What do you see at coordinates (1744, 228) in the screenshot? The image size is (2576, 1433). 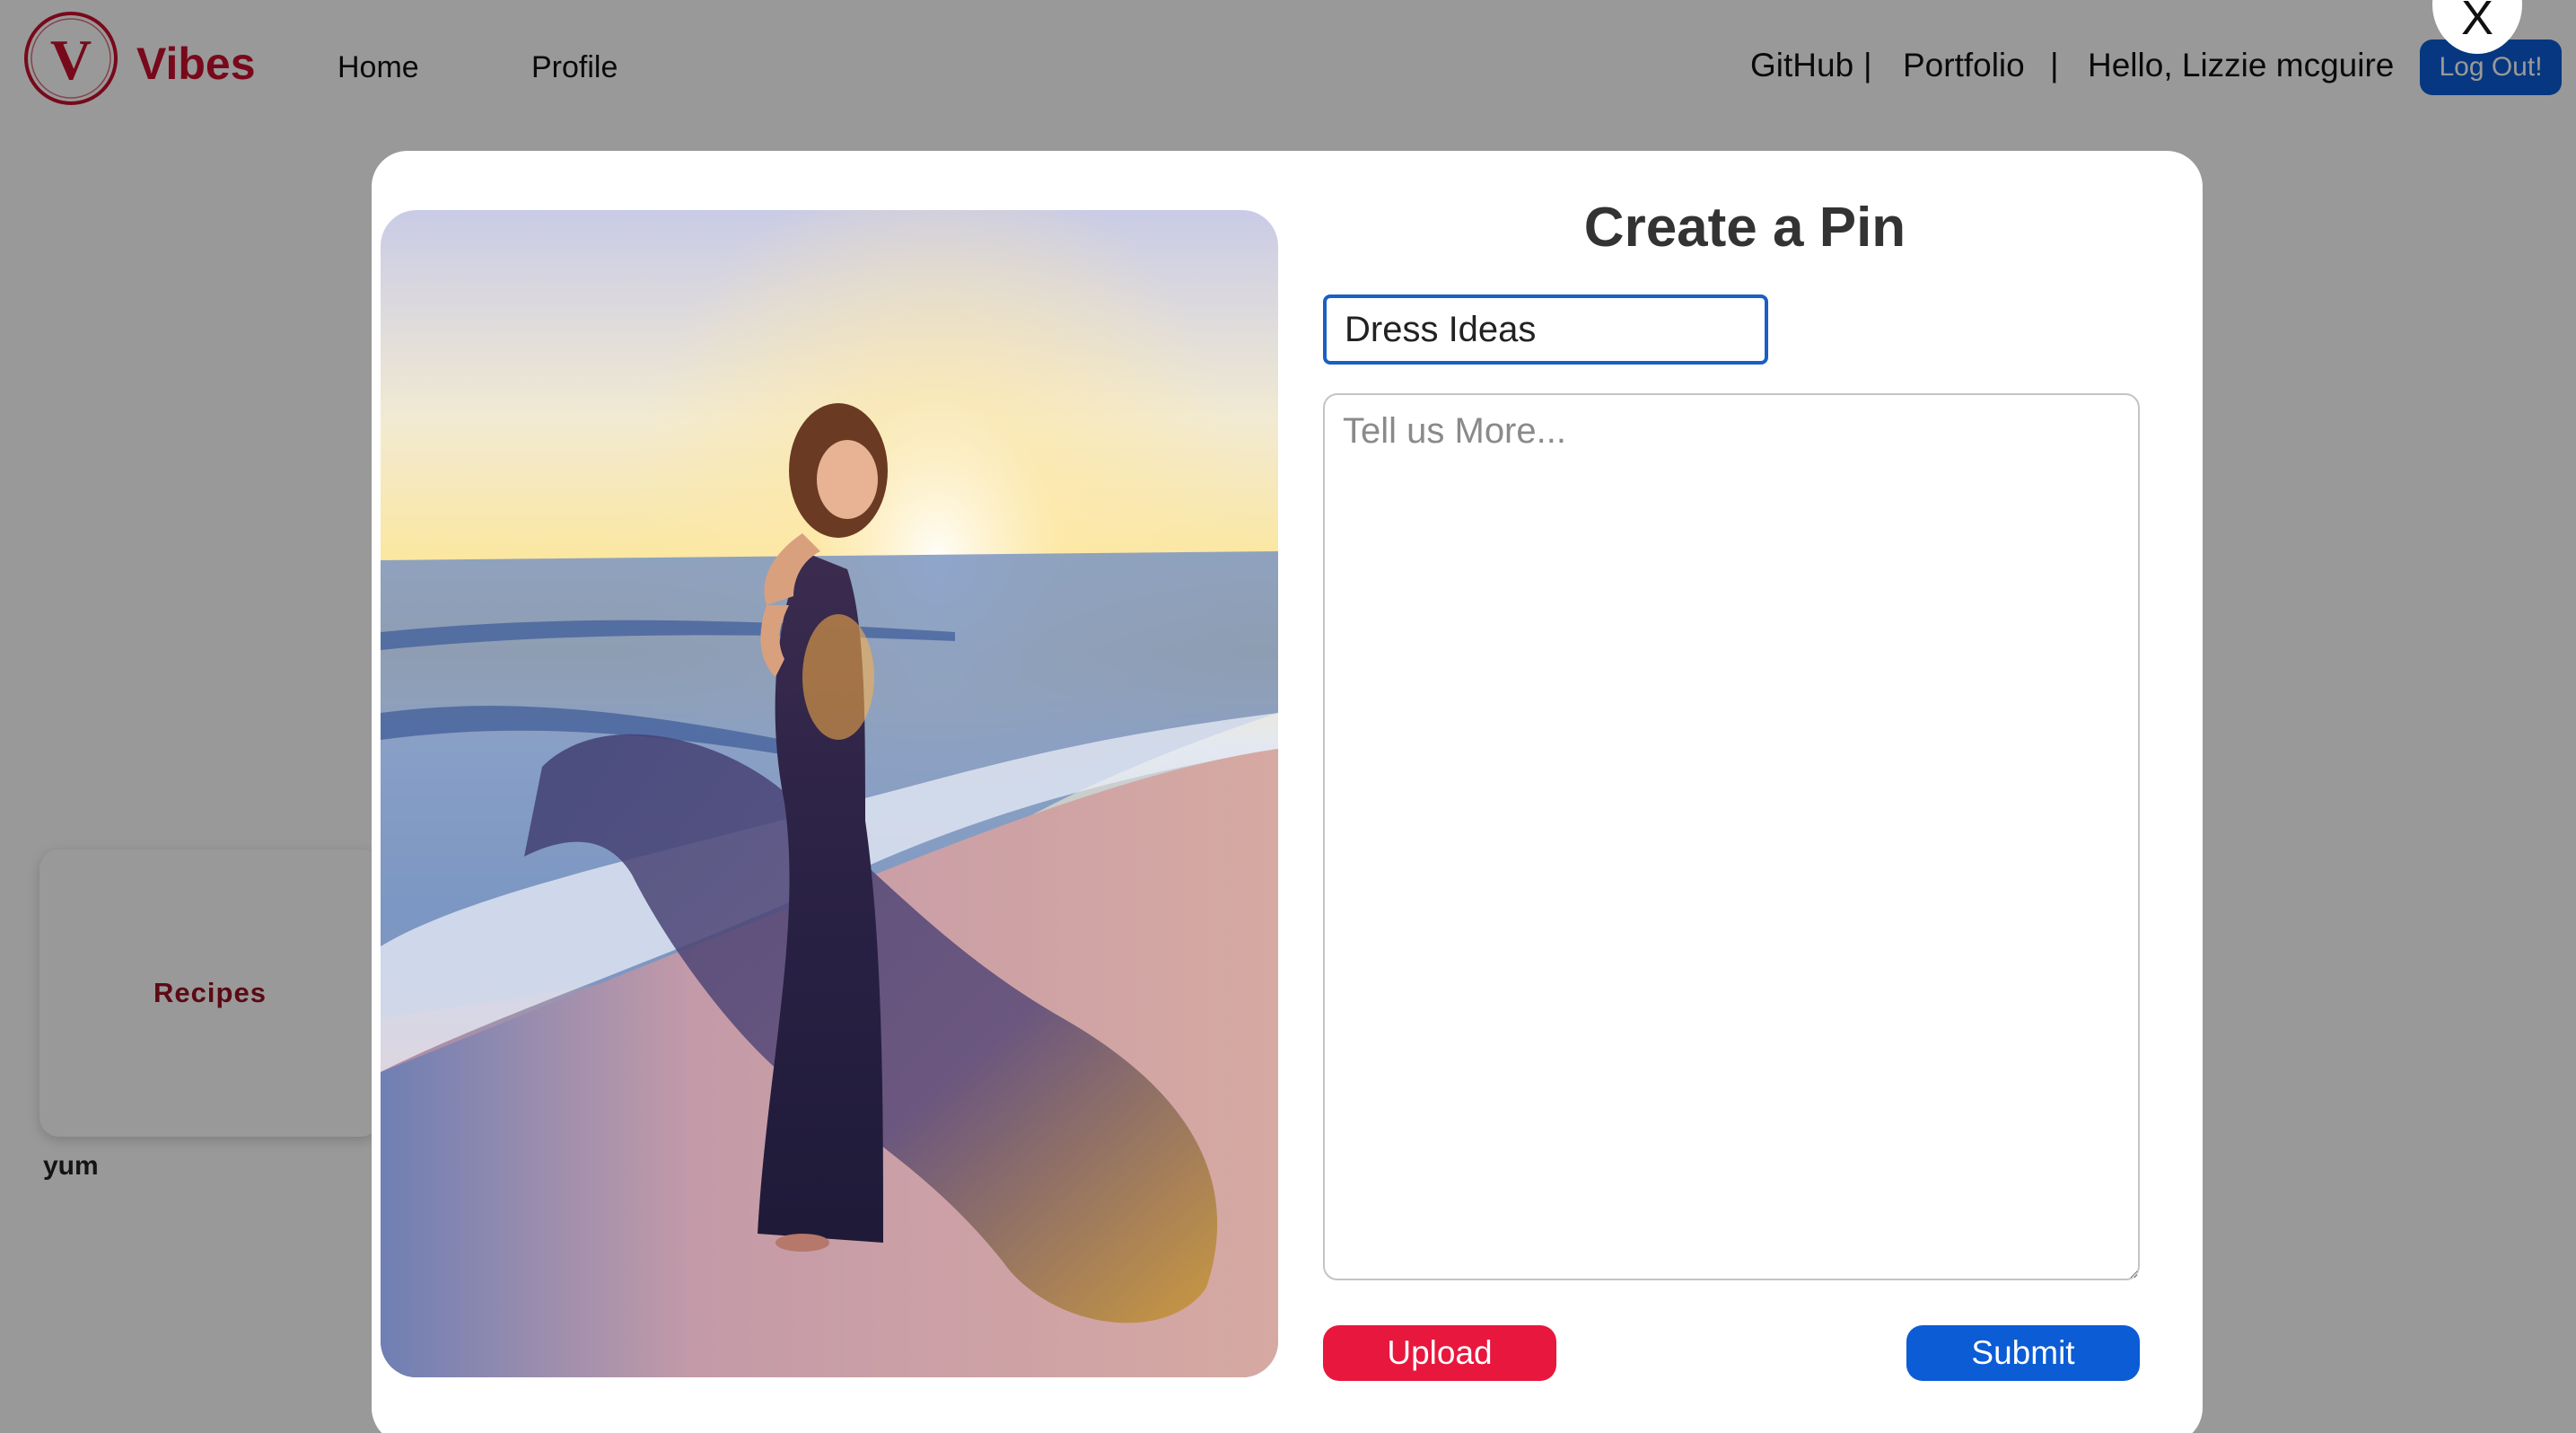 I see `modal-title: Create a Pin` at bounding box center [1744, 228].